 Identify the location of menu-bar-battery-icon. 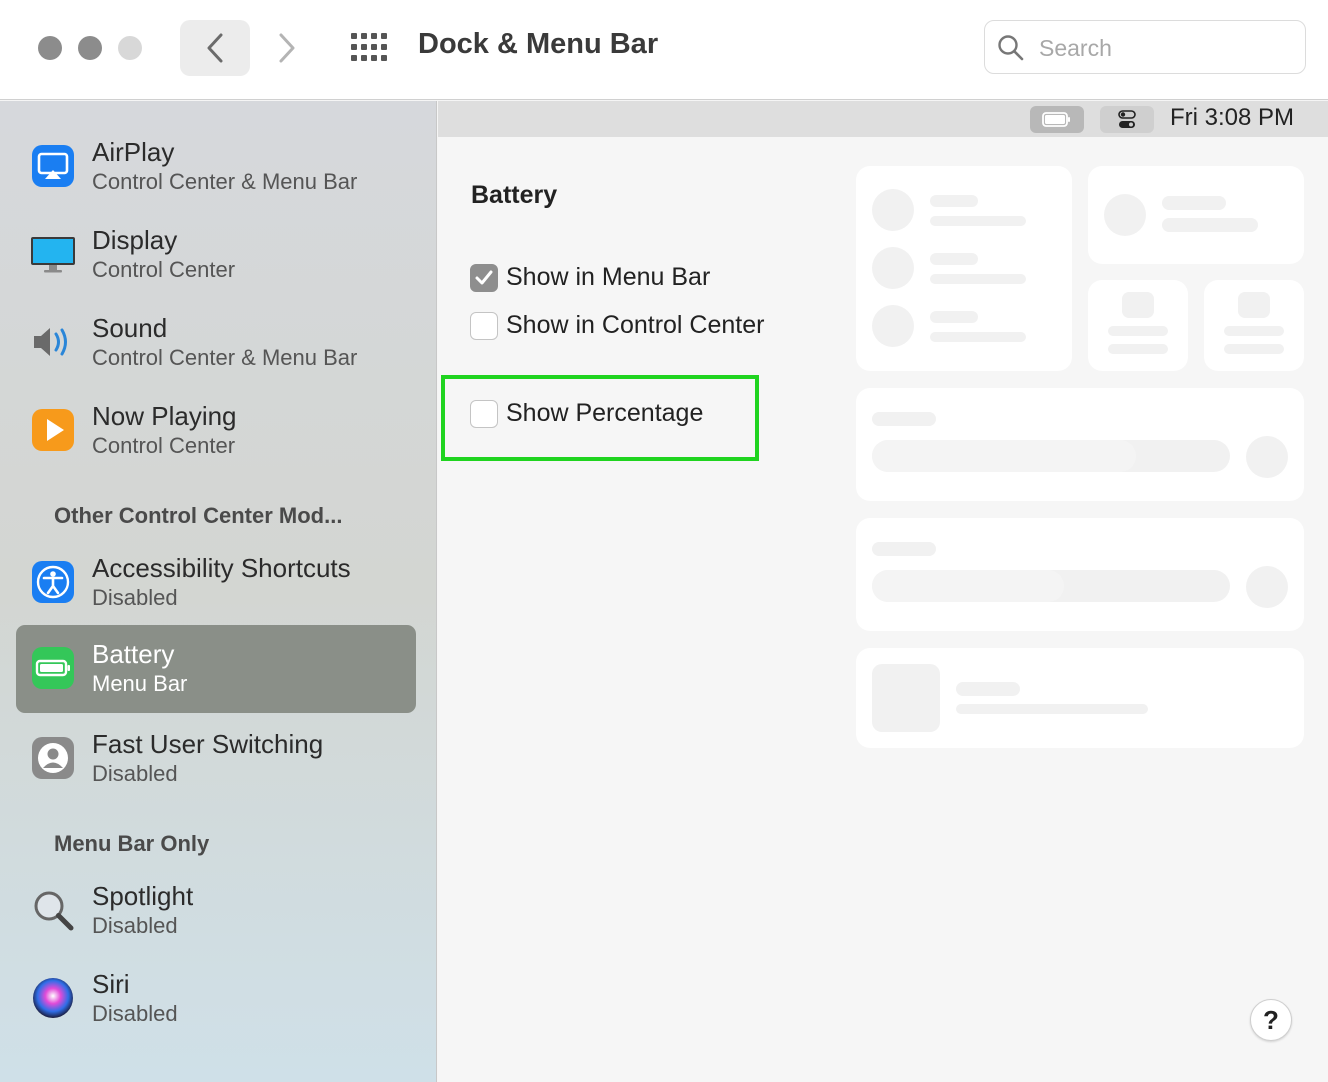
(1057, 119).